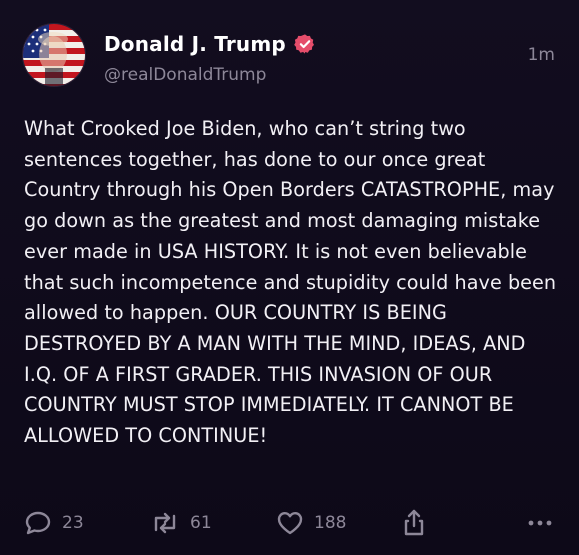  Describe the element at coordinates (541, 55) in the screenshot. I see `post-timestamp: 1m` at that location.